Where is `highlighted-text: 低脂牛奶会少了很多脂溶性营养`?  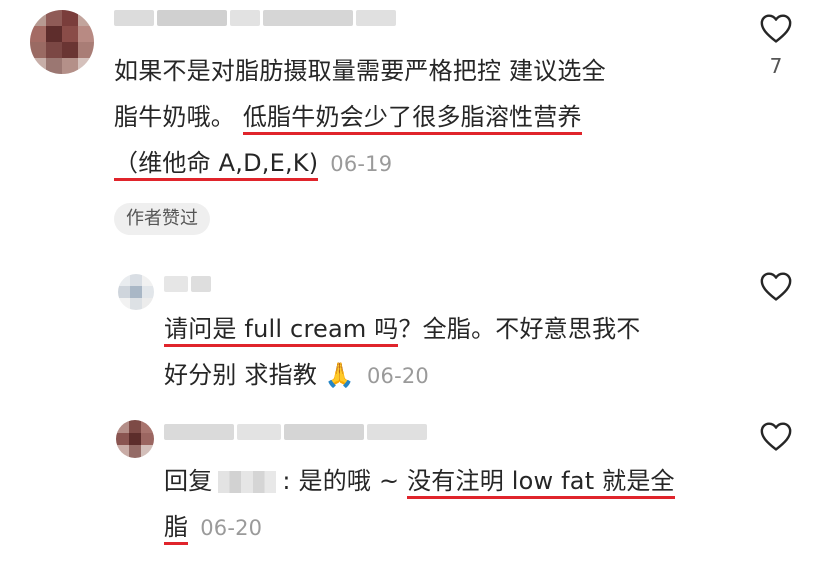 highlighted-text: 低脂牛奶会少了很多脂溶性营养 is located at coordinates (412, 119).